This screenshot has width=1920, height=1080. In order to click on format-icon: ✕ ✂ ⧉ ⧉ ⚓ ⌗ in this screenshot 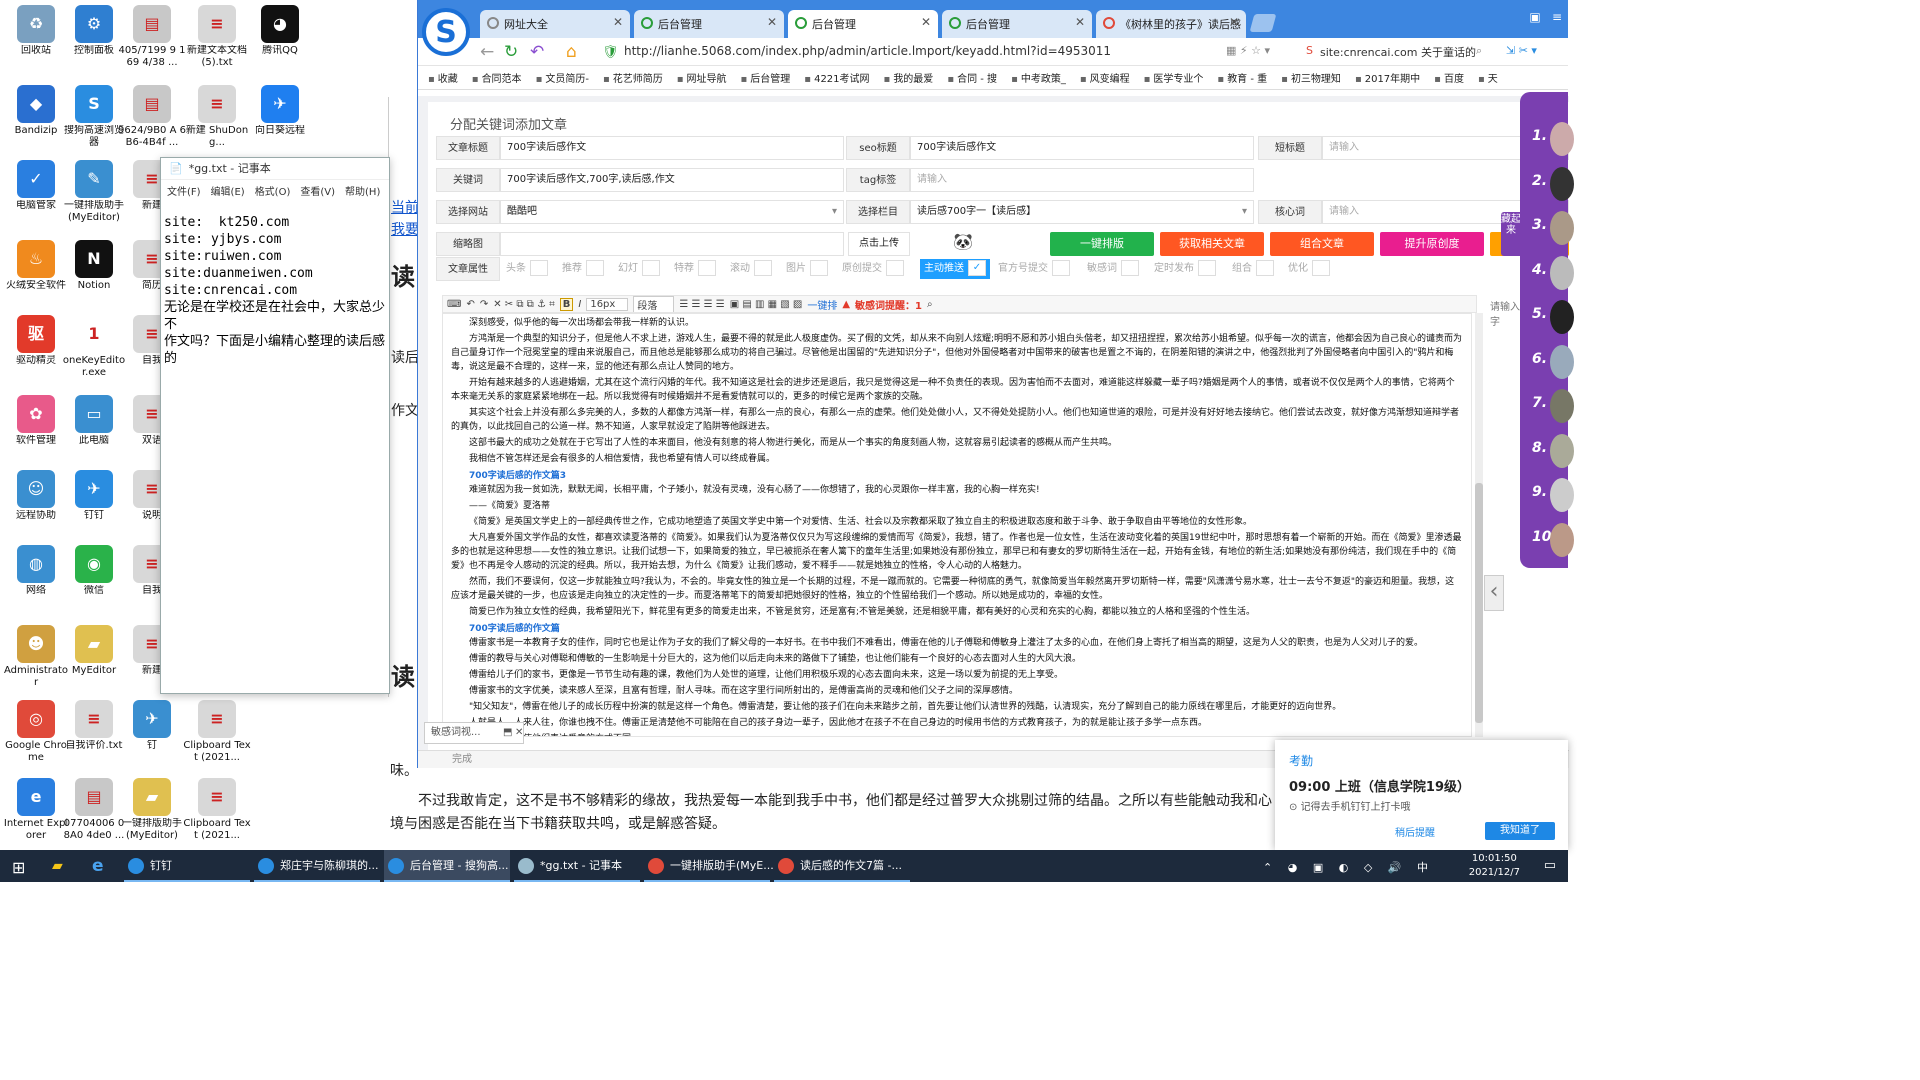, I will do `click(524, 304)`.